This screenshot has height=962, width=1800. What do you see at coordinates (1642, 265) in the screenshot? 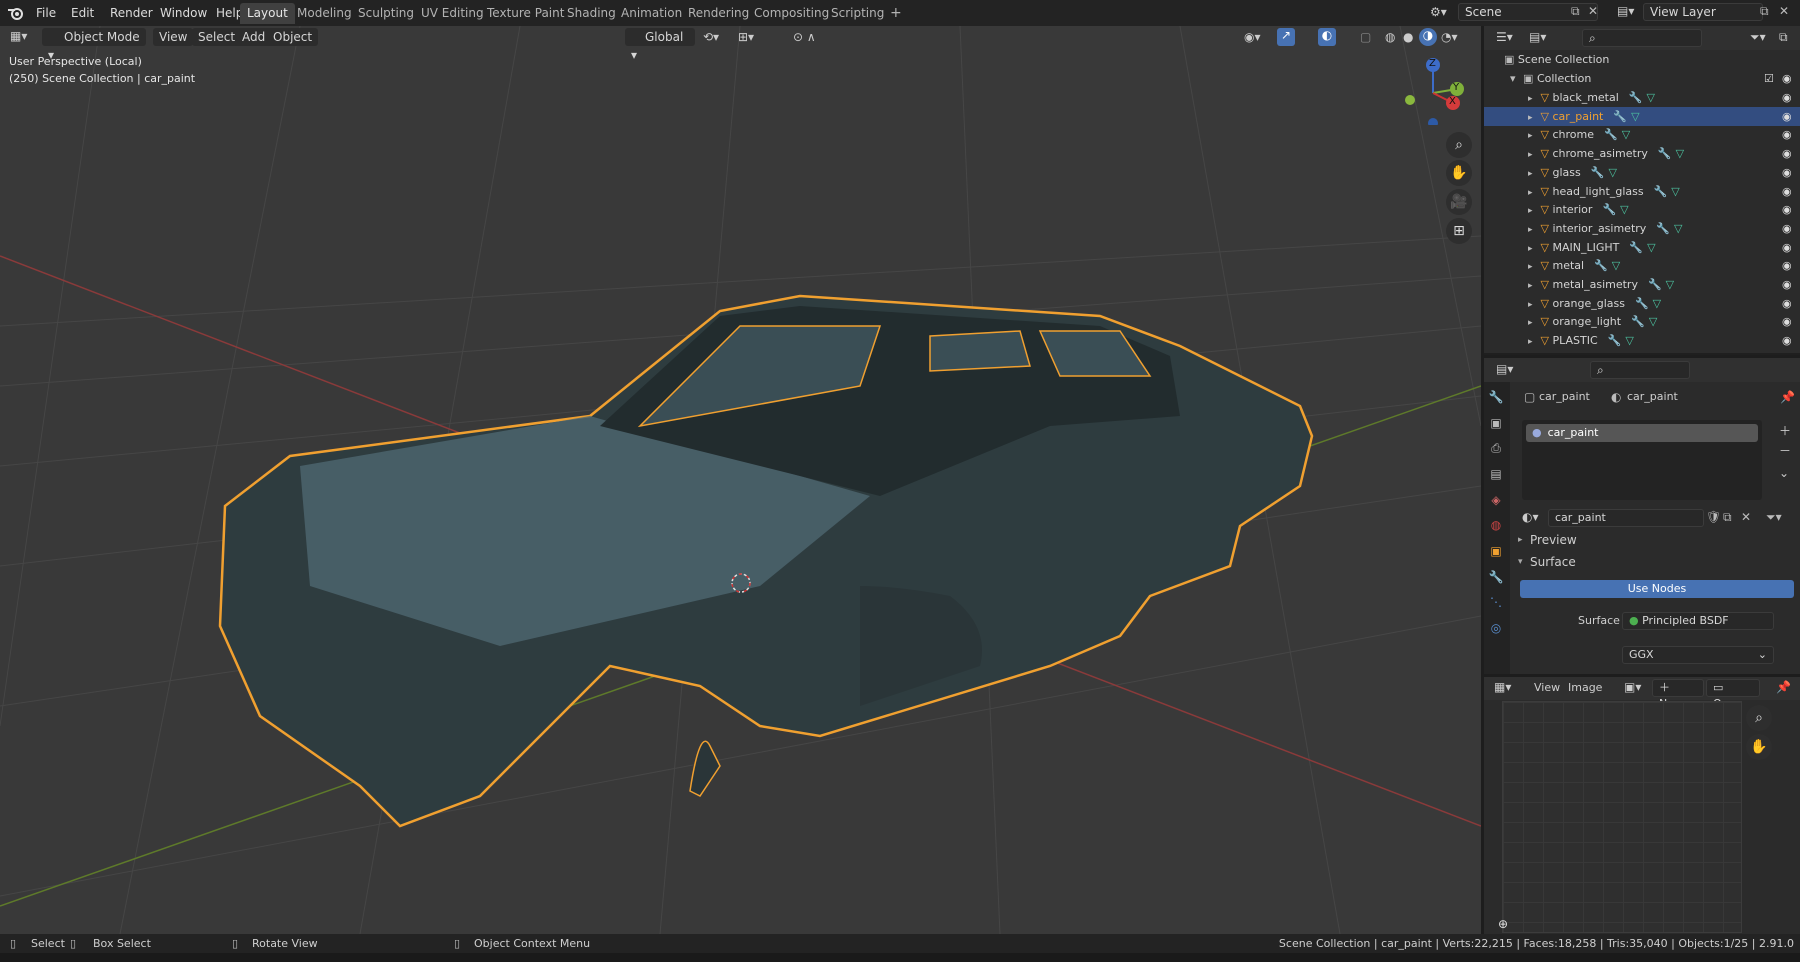
I see `outliner-item: ▸ ▽ metal 🔧 ▽ ◉` at bounding box center [1642, 265].